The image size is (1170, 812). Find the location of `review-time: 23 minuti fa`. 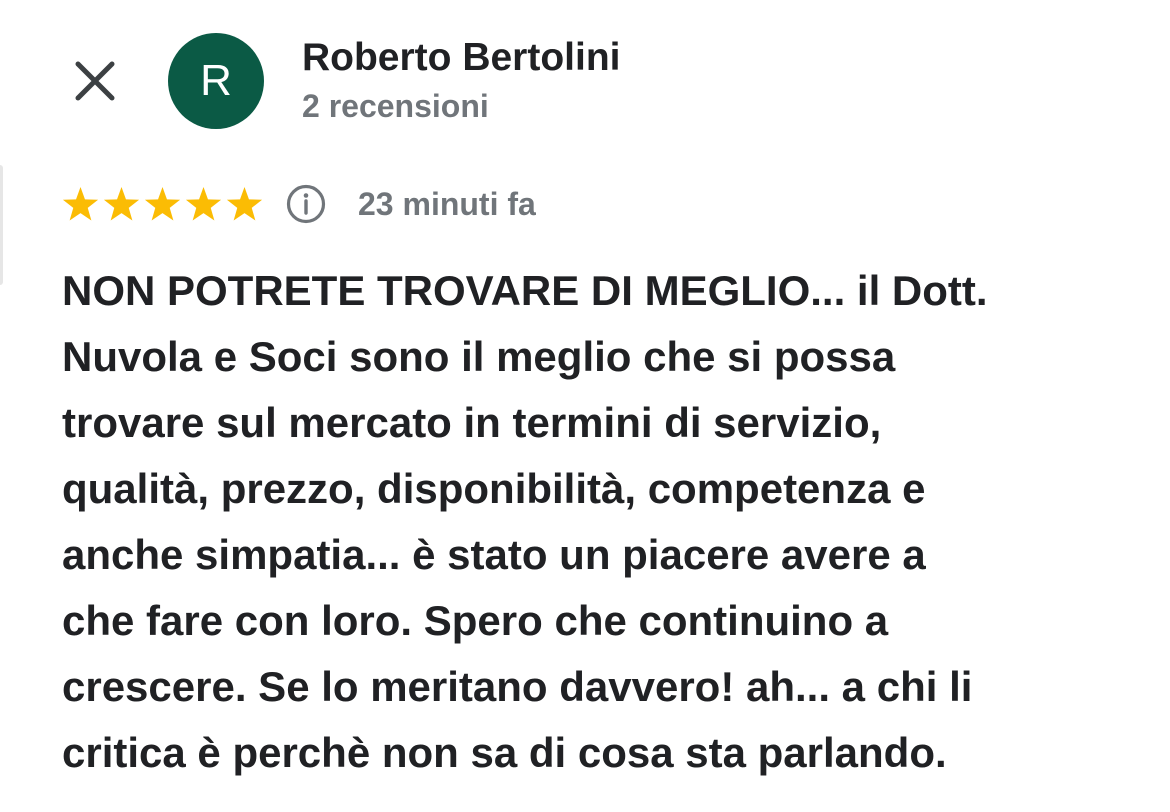

review-time: 23 minuti fa is located at coordinates (447, 203).